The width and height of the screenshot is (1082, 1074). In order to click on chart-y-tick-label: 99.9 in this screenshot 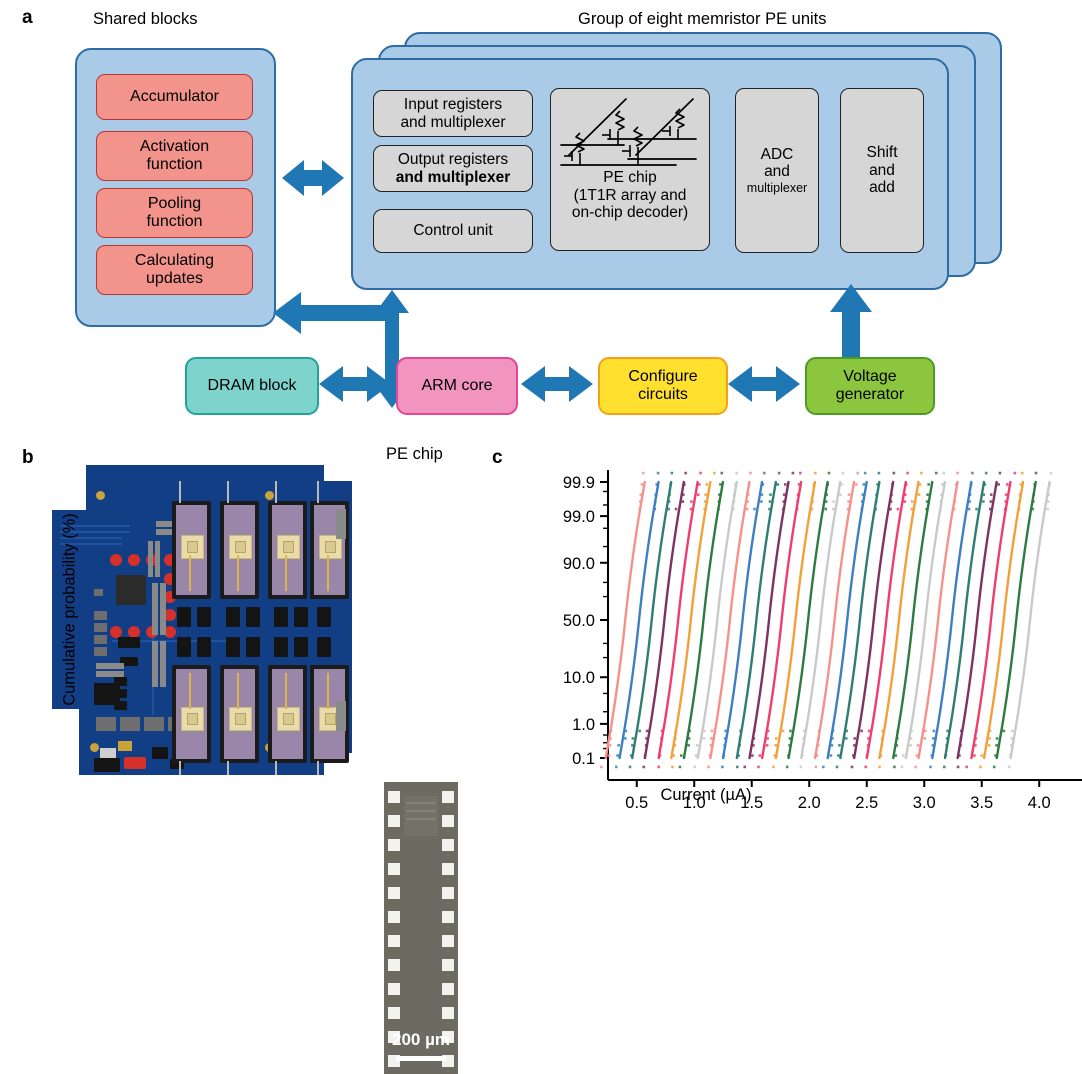, I will do `click(579, 483)`.